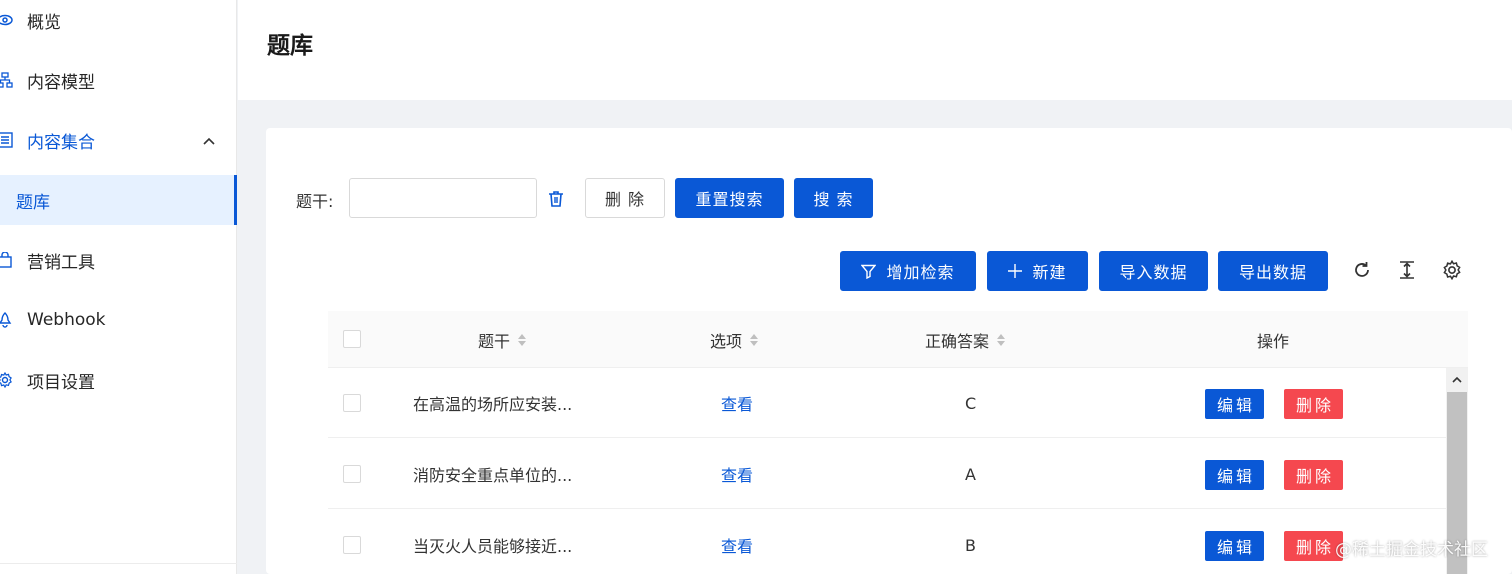  I want to click on refresh-icon, so click(1362, 270).